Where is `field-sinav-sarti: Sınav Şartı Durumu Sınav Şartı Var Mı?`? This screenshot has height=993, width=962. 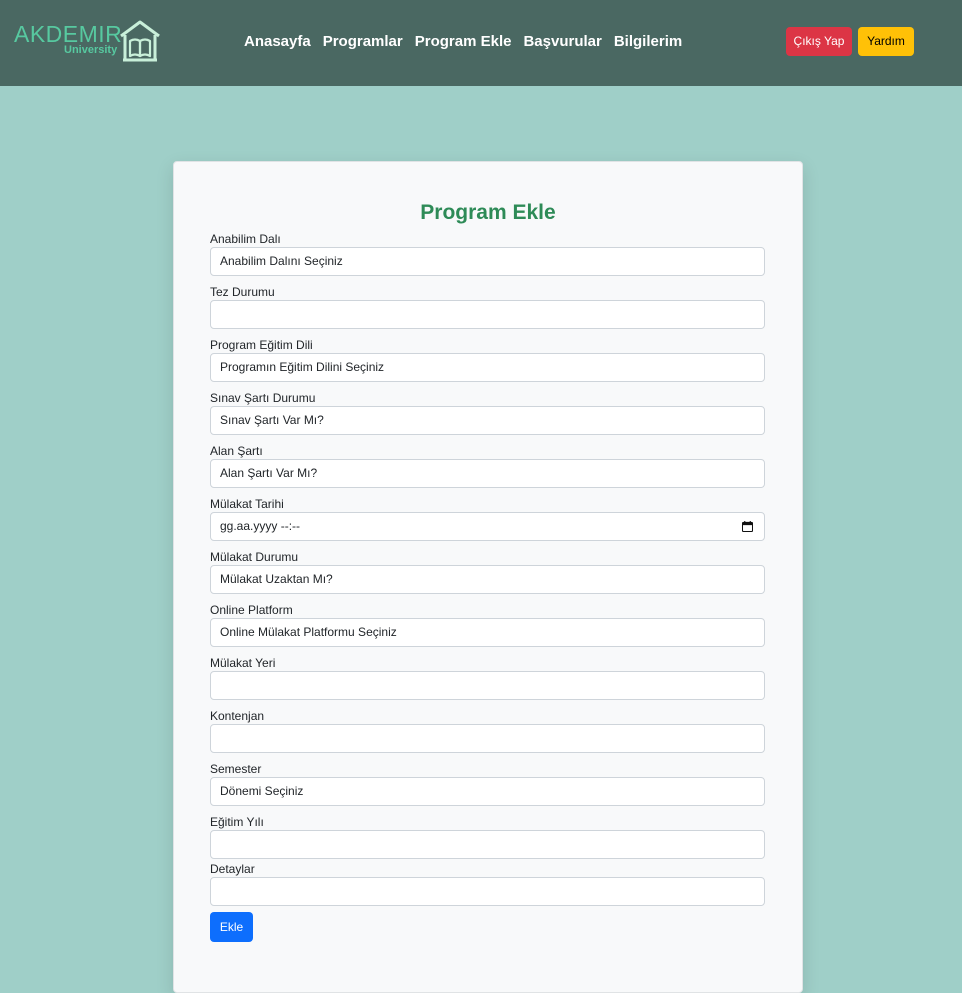 field-sinav-sarti: Sınav Şartı Durumu Sınav Şartı Var Mı? is located at coordinates (487, 413).